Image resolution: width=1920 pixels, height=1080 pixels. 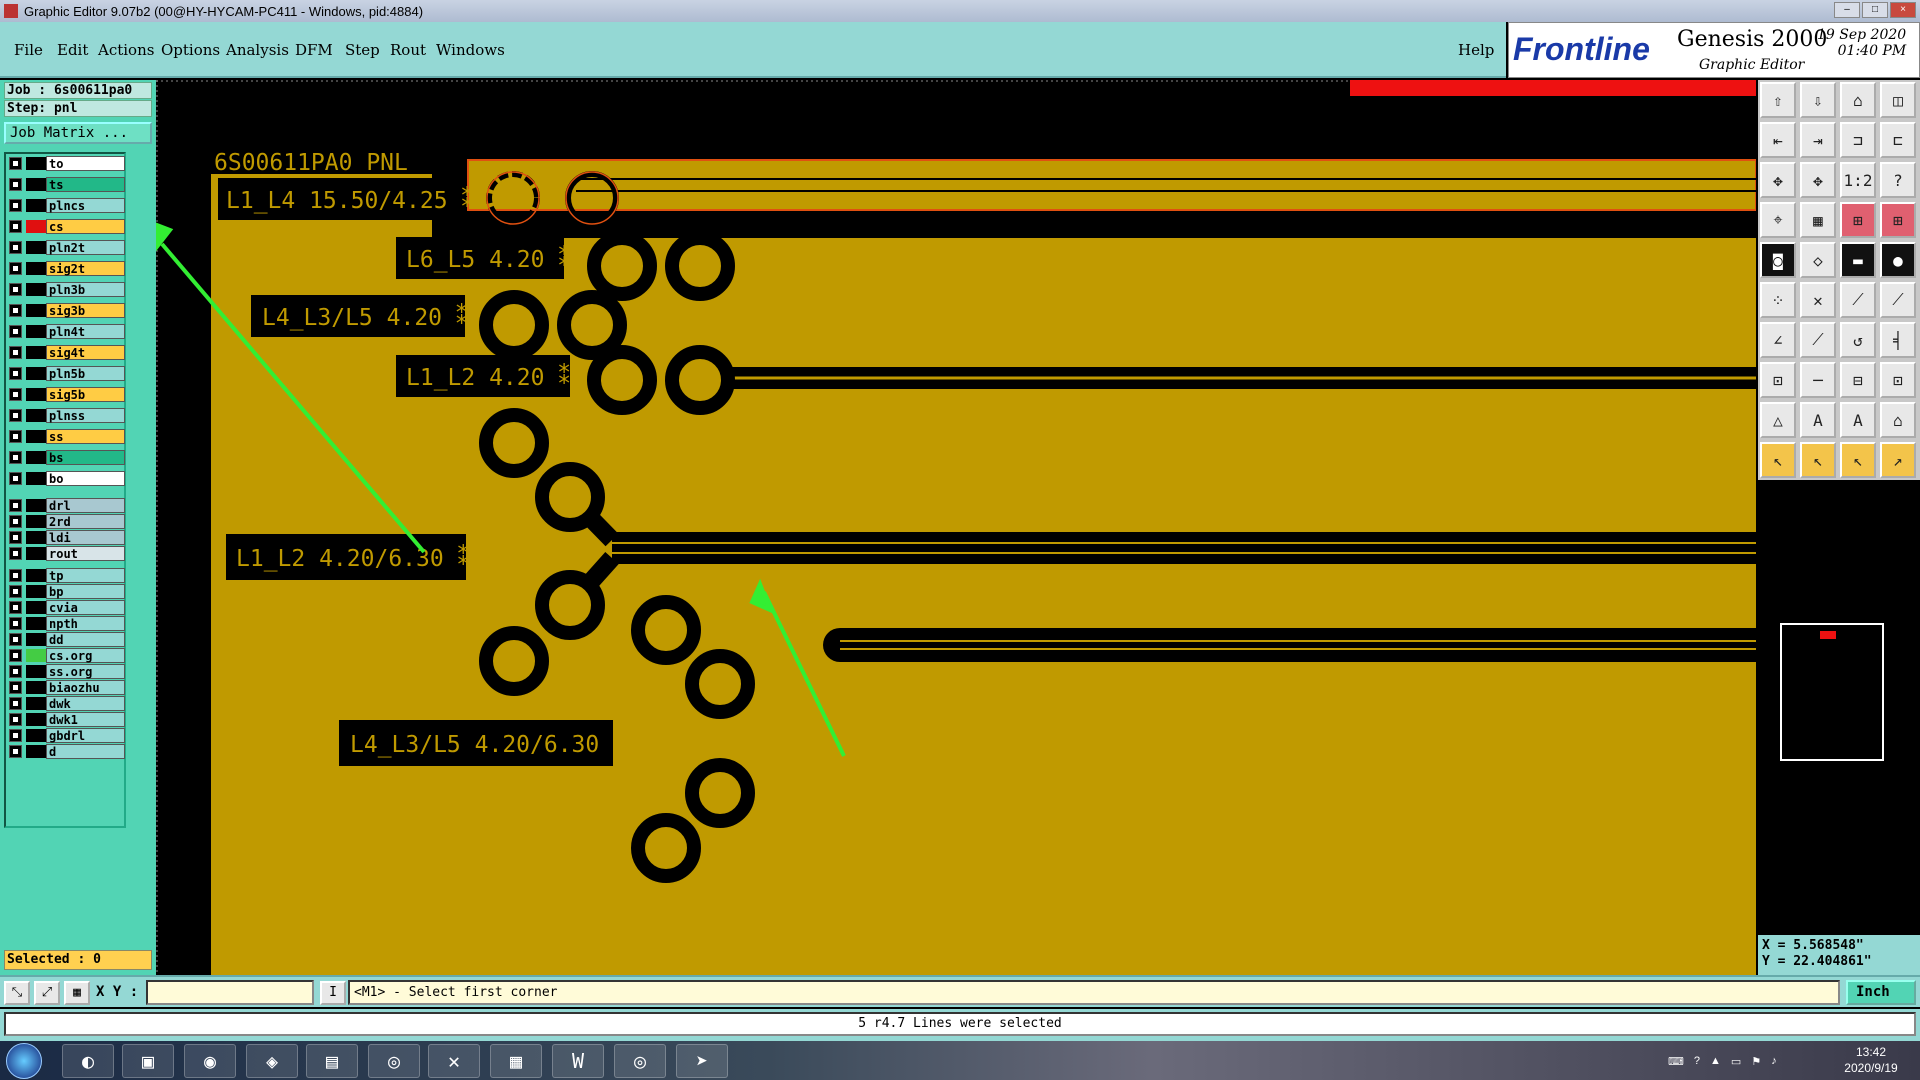 I want to click on zoom-in-icon: ⊐, so click(x=1858, y=140).